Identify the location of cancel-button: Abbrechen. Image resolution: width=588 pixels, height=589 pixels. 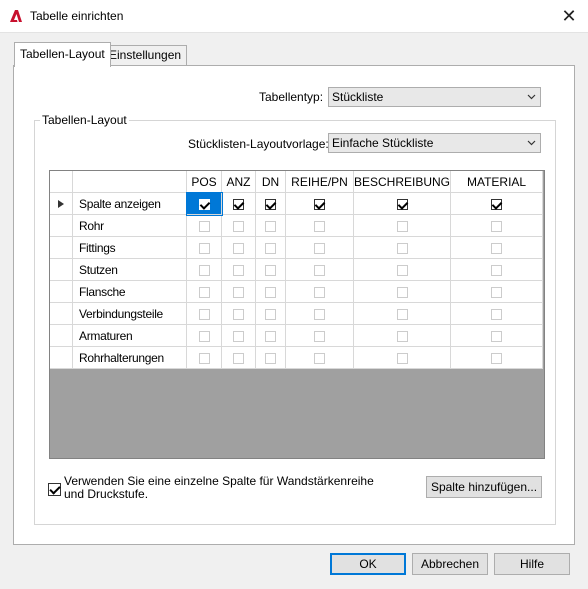
(450, 564).